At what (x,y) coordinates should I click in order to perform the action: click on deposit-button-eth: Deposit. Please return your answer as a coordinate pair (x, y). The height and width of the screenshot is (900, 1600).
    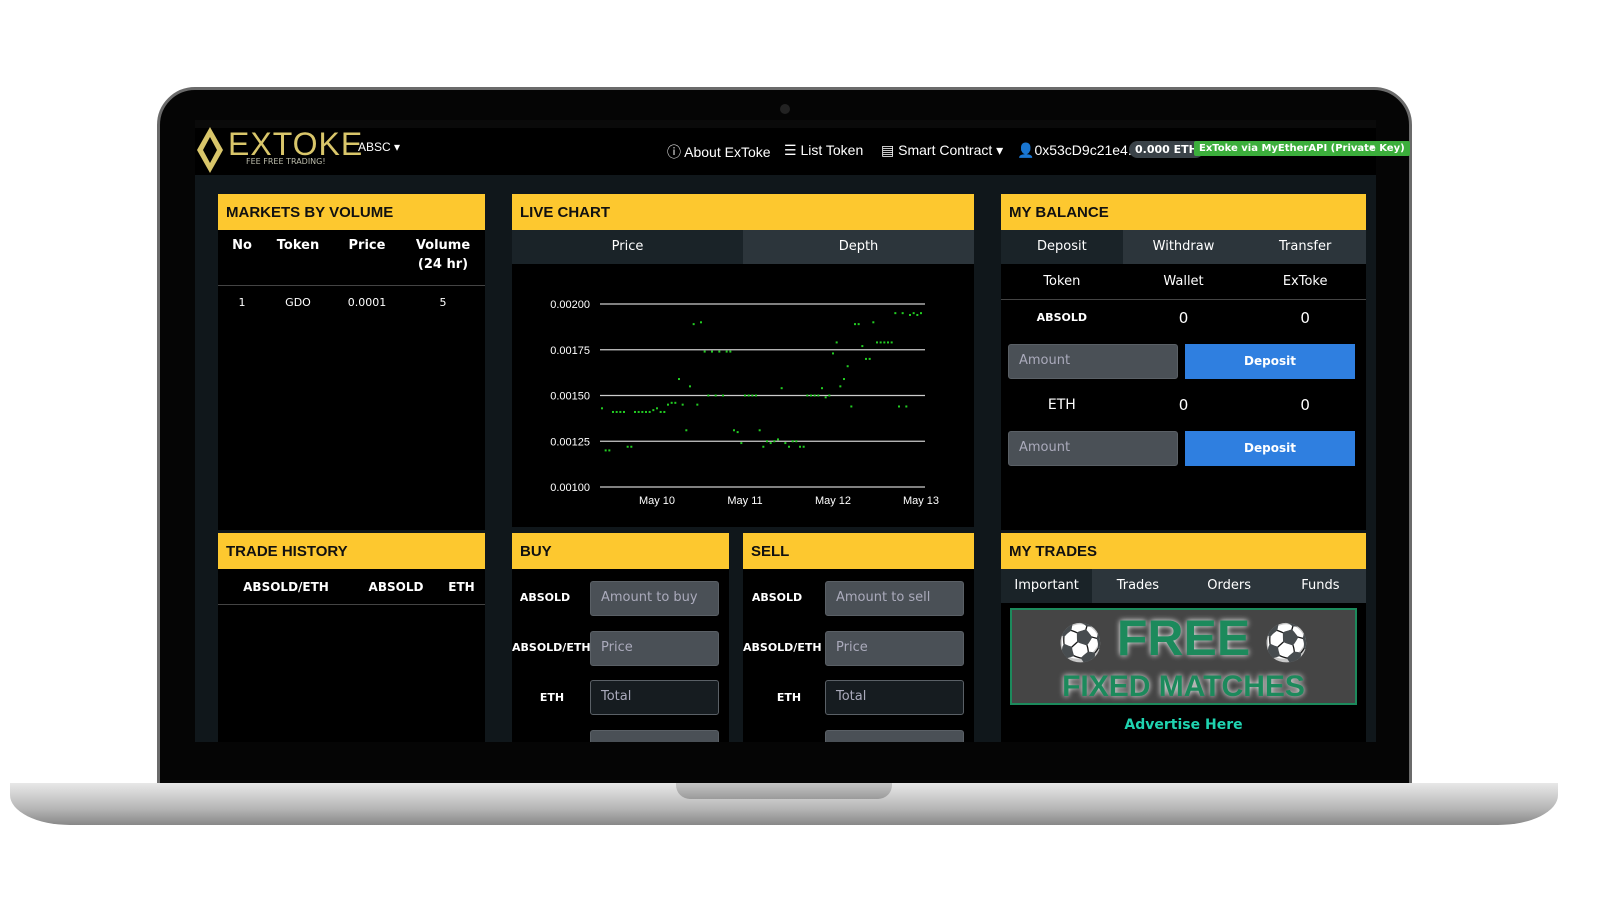
    Looking at the image, I should click on (1270, 448).